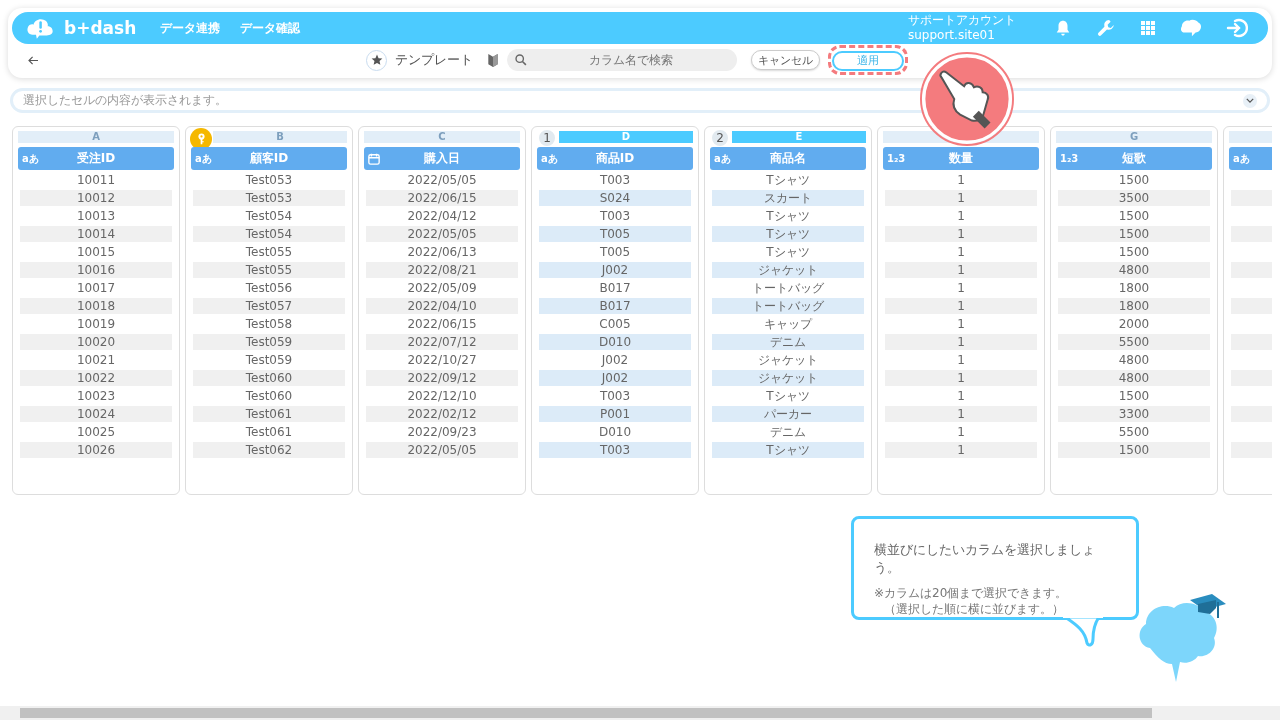 The height and width of the screenshot is (720, 1280). Describe the element at coordinates (96, 396) in the screenshot. I see `table-cell: 10023` at that location.